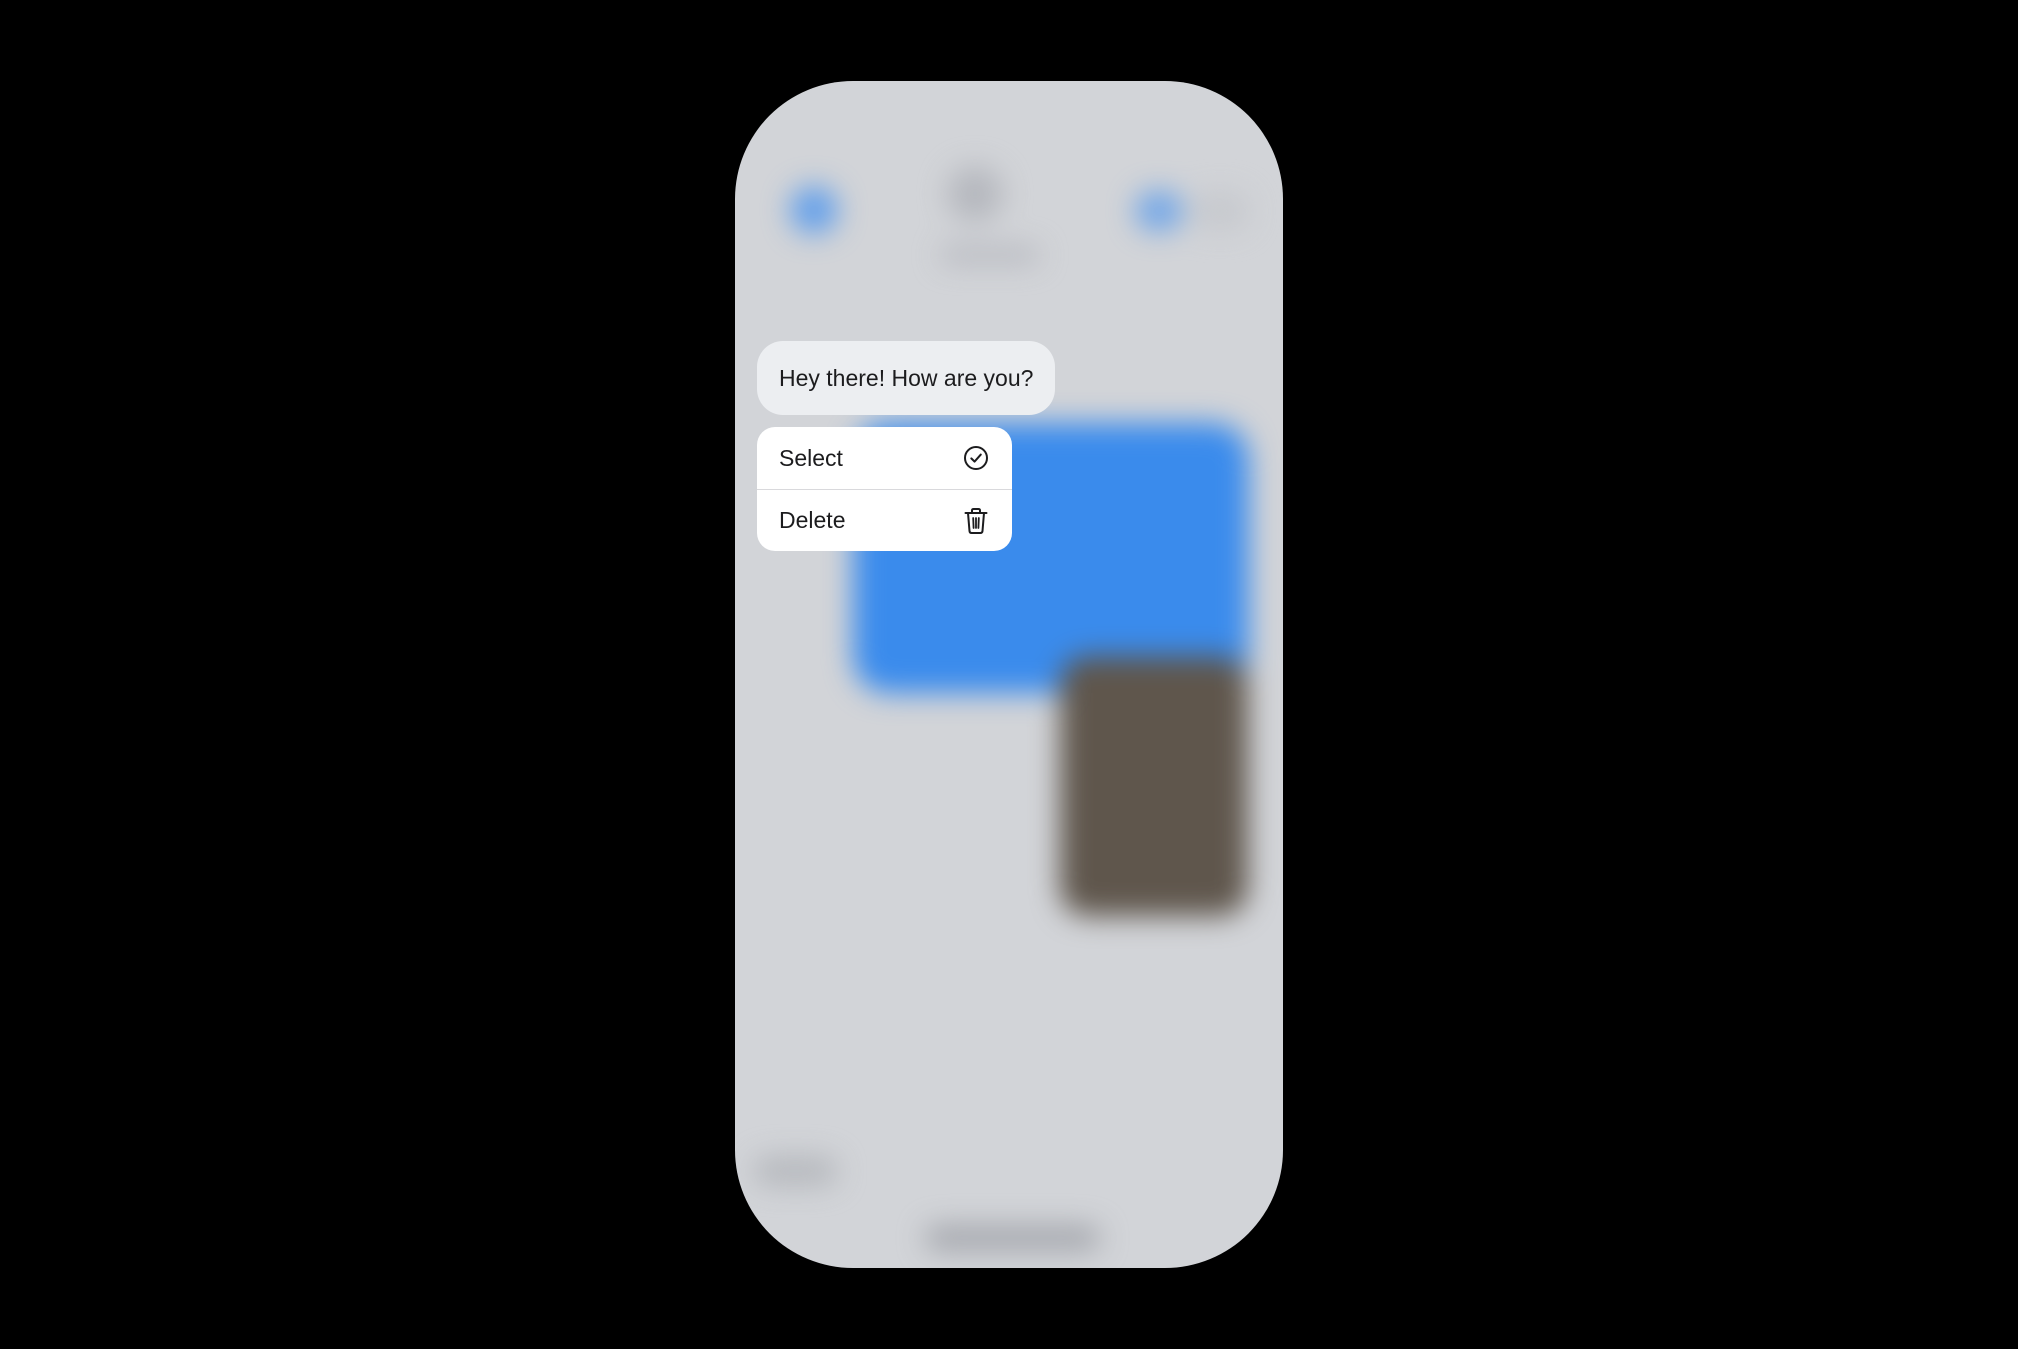 This screenshot has height=1349, width=2018. What do you see at coordinates (906, 378) in the screenshot?
I see `focused-message-bubble: Hey there! How are you?` at bounding box center [906, 378].